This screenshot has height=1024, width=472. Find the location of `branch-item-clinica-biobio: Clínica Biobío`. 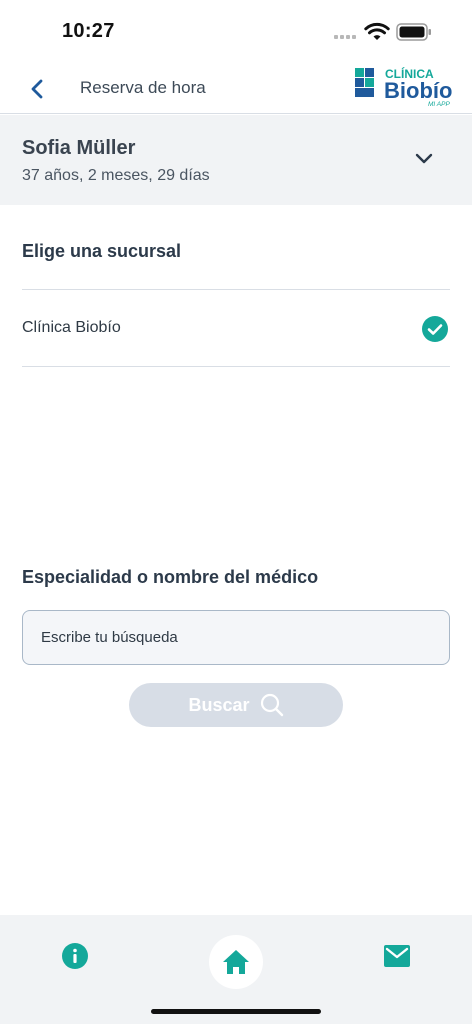

branch-item-clinica-biobio: Clínica Biobío is located at coordinates (236, 328).